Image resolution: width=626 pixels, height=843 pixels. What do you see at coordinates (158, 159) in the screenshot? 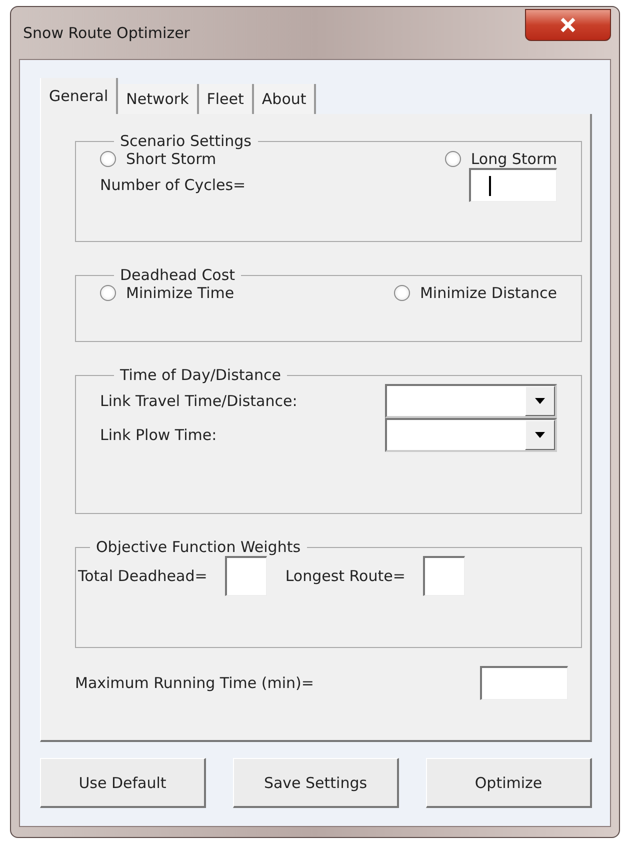
I see `radio-option: Short Storm` at bounding box center [158, 159].